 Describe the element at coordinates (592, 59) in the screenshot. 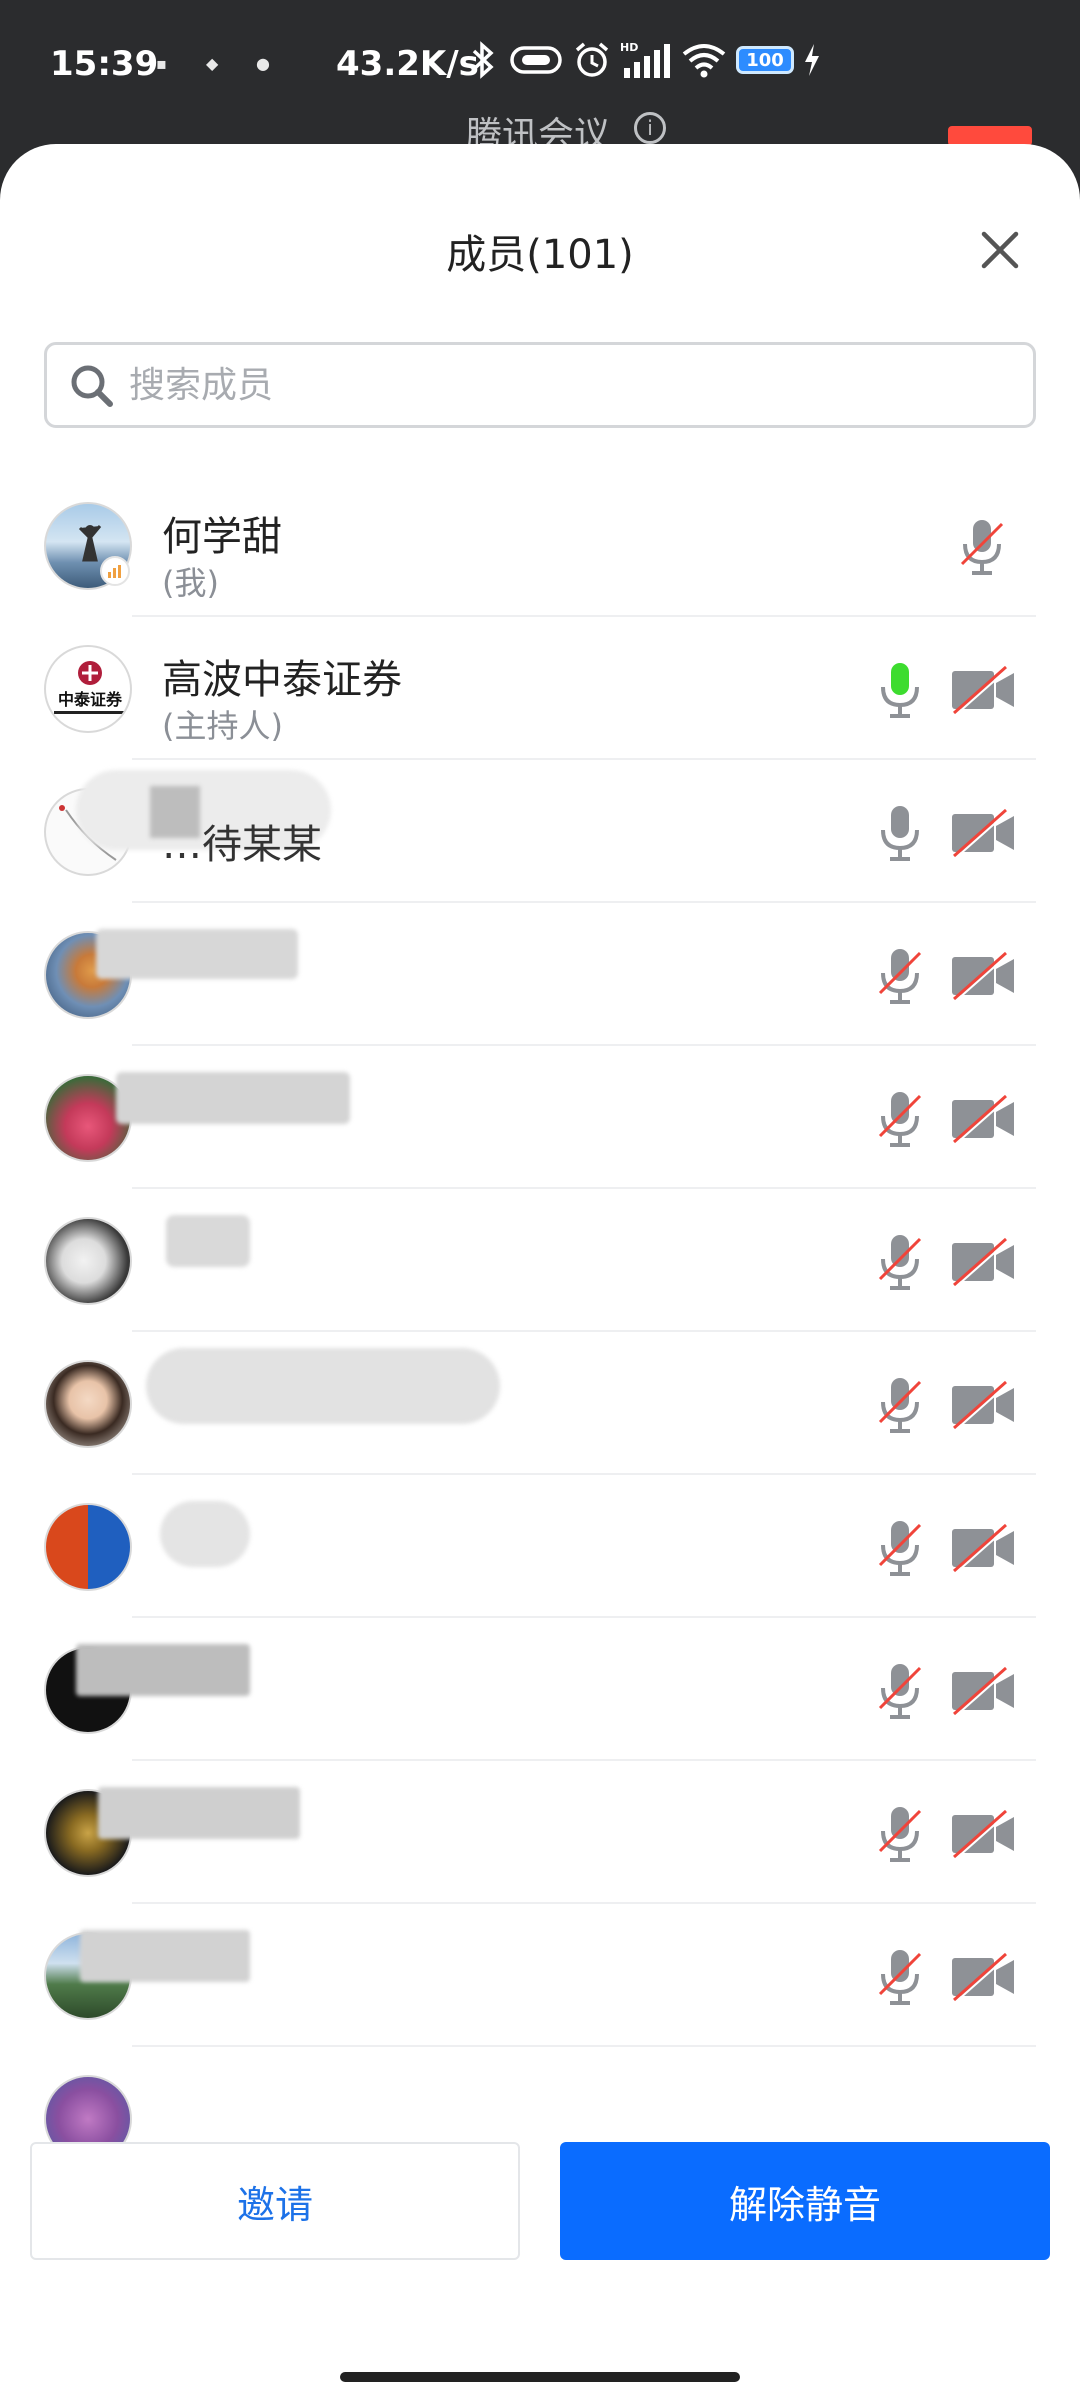

I see `alarm-icon` at that location.